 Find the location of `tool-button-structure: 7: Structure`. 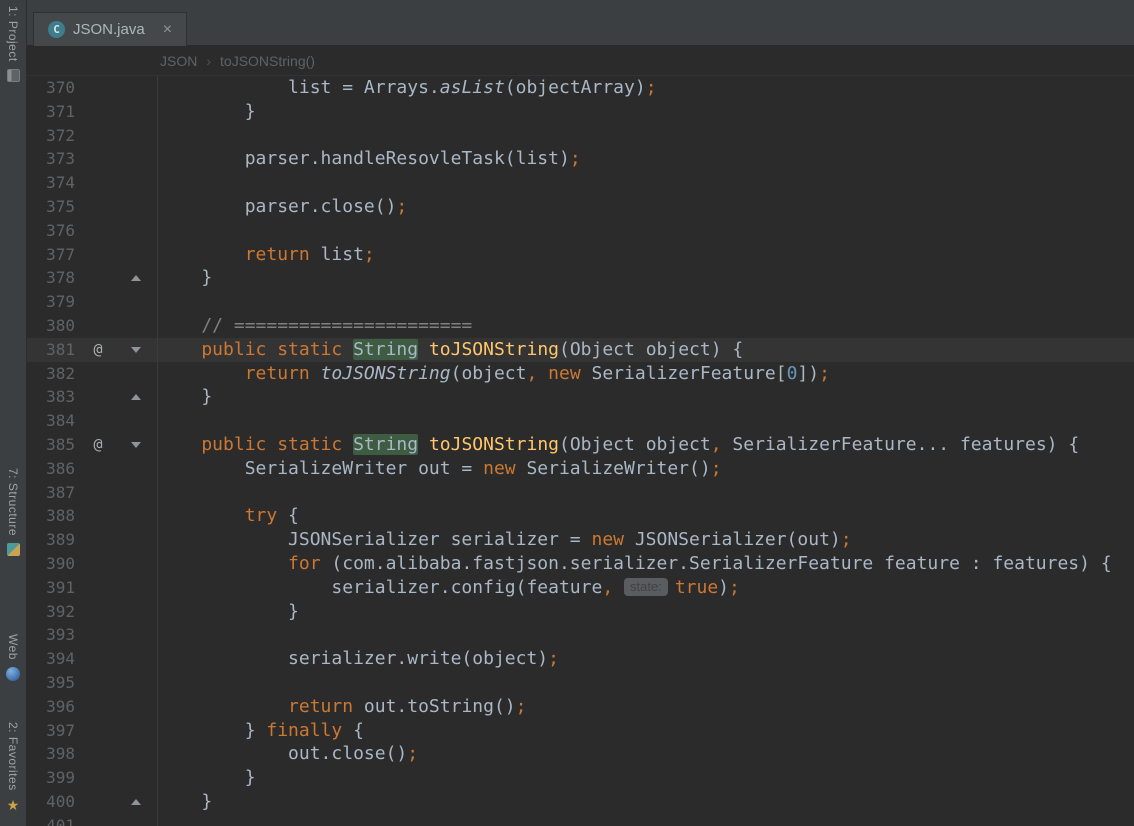

tool-button-structure: 7: Structure is located at coordinates (13, 512).